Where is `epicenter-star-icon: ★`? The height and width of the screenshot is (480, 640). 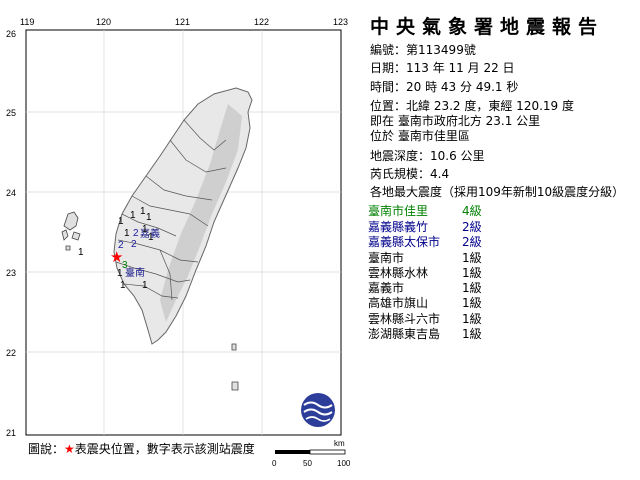
epicenter-star-icon: ★ is located at coordinates (116, 257).